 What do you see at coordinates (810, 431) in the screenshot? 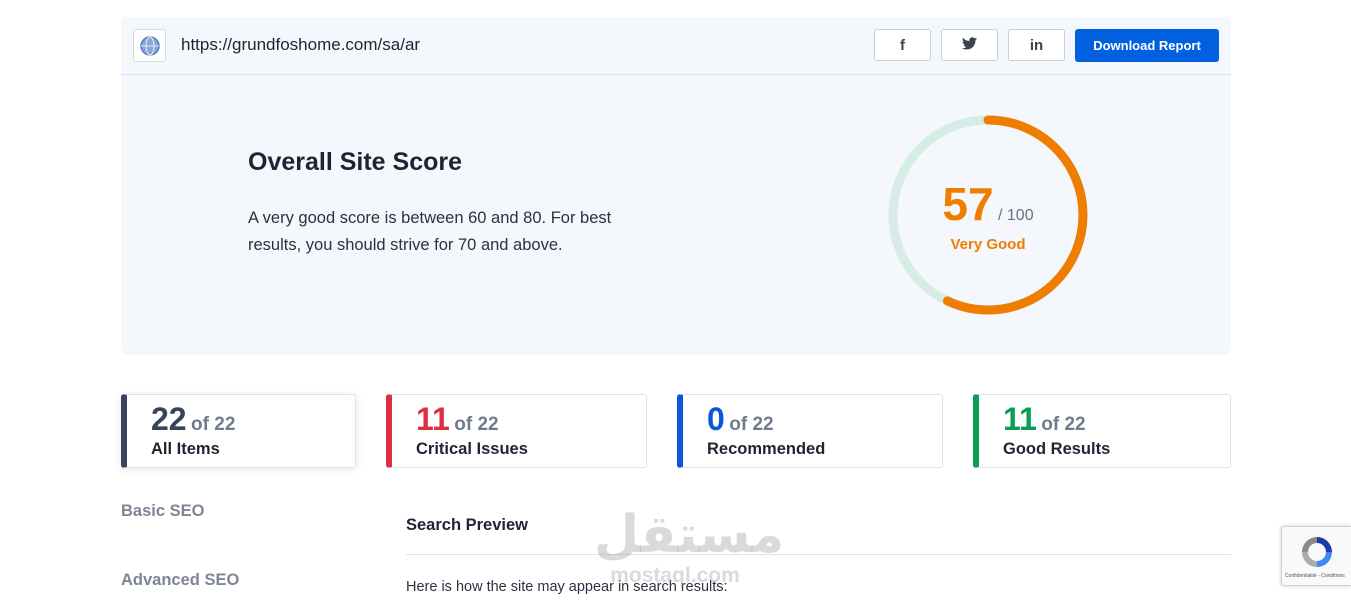
I see `stat-recommended: 0 of 22 Recommended` at bounding box center [810, 431].